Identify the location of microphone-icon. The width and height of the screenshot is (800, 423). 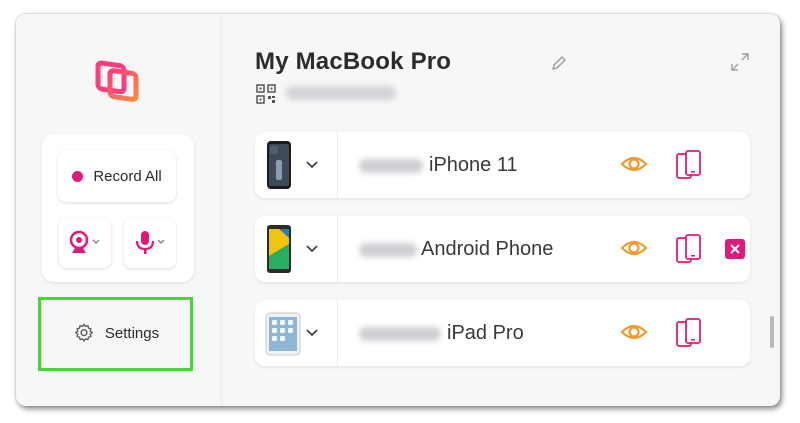
(150, 242).